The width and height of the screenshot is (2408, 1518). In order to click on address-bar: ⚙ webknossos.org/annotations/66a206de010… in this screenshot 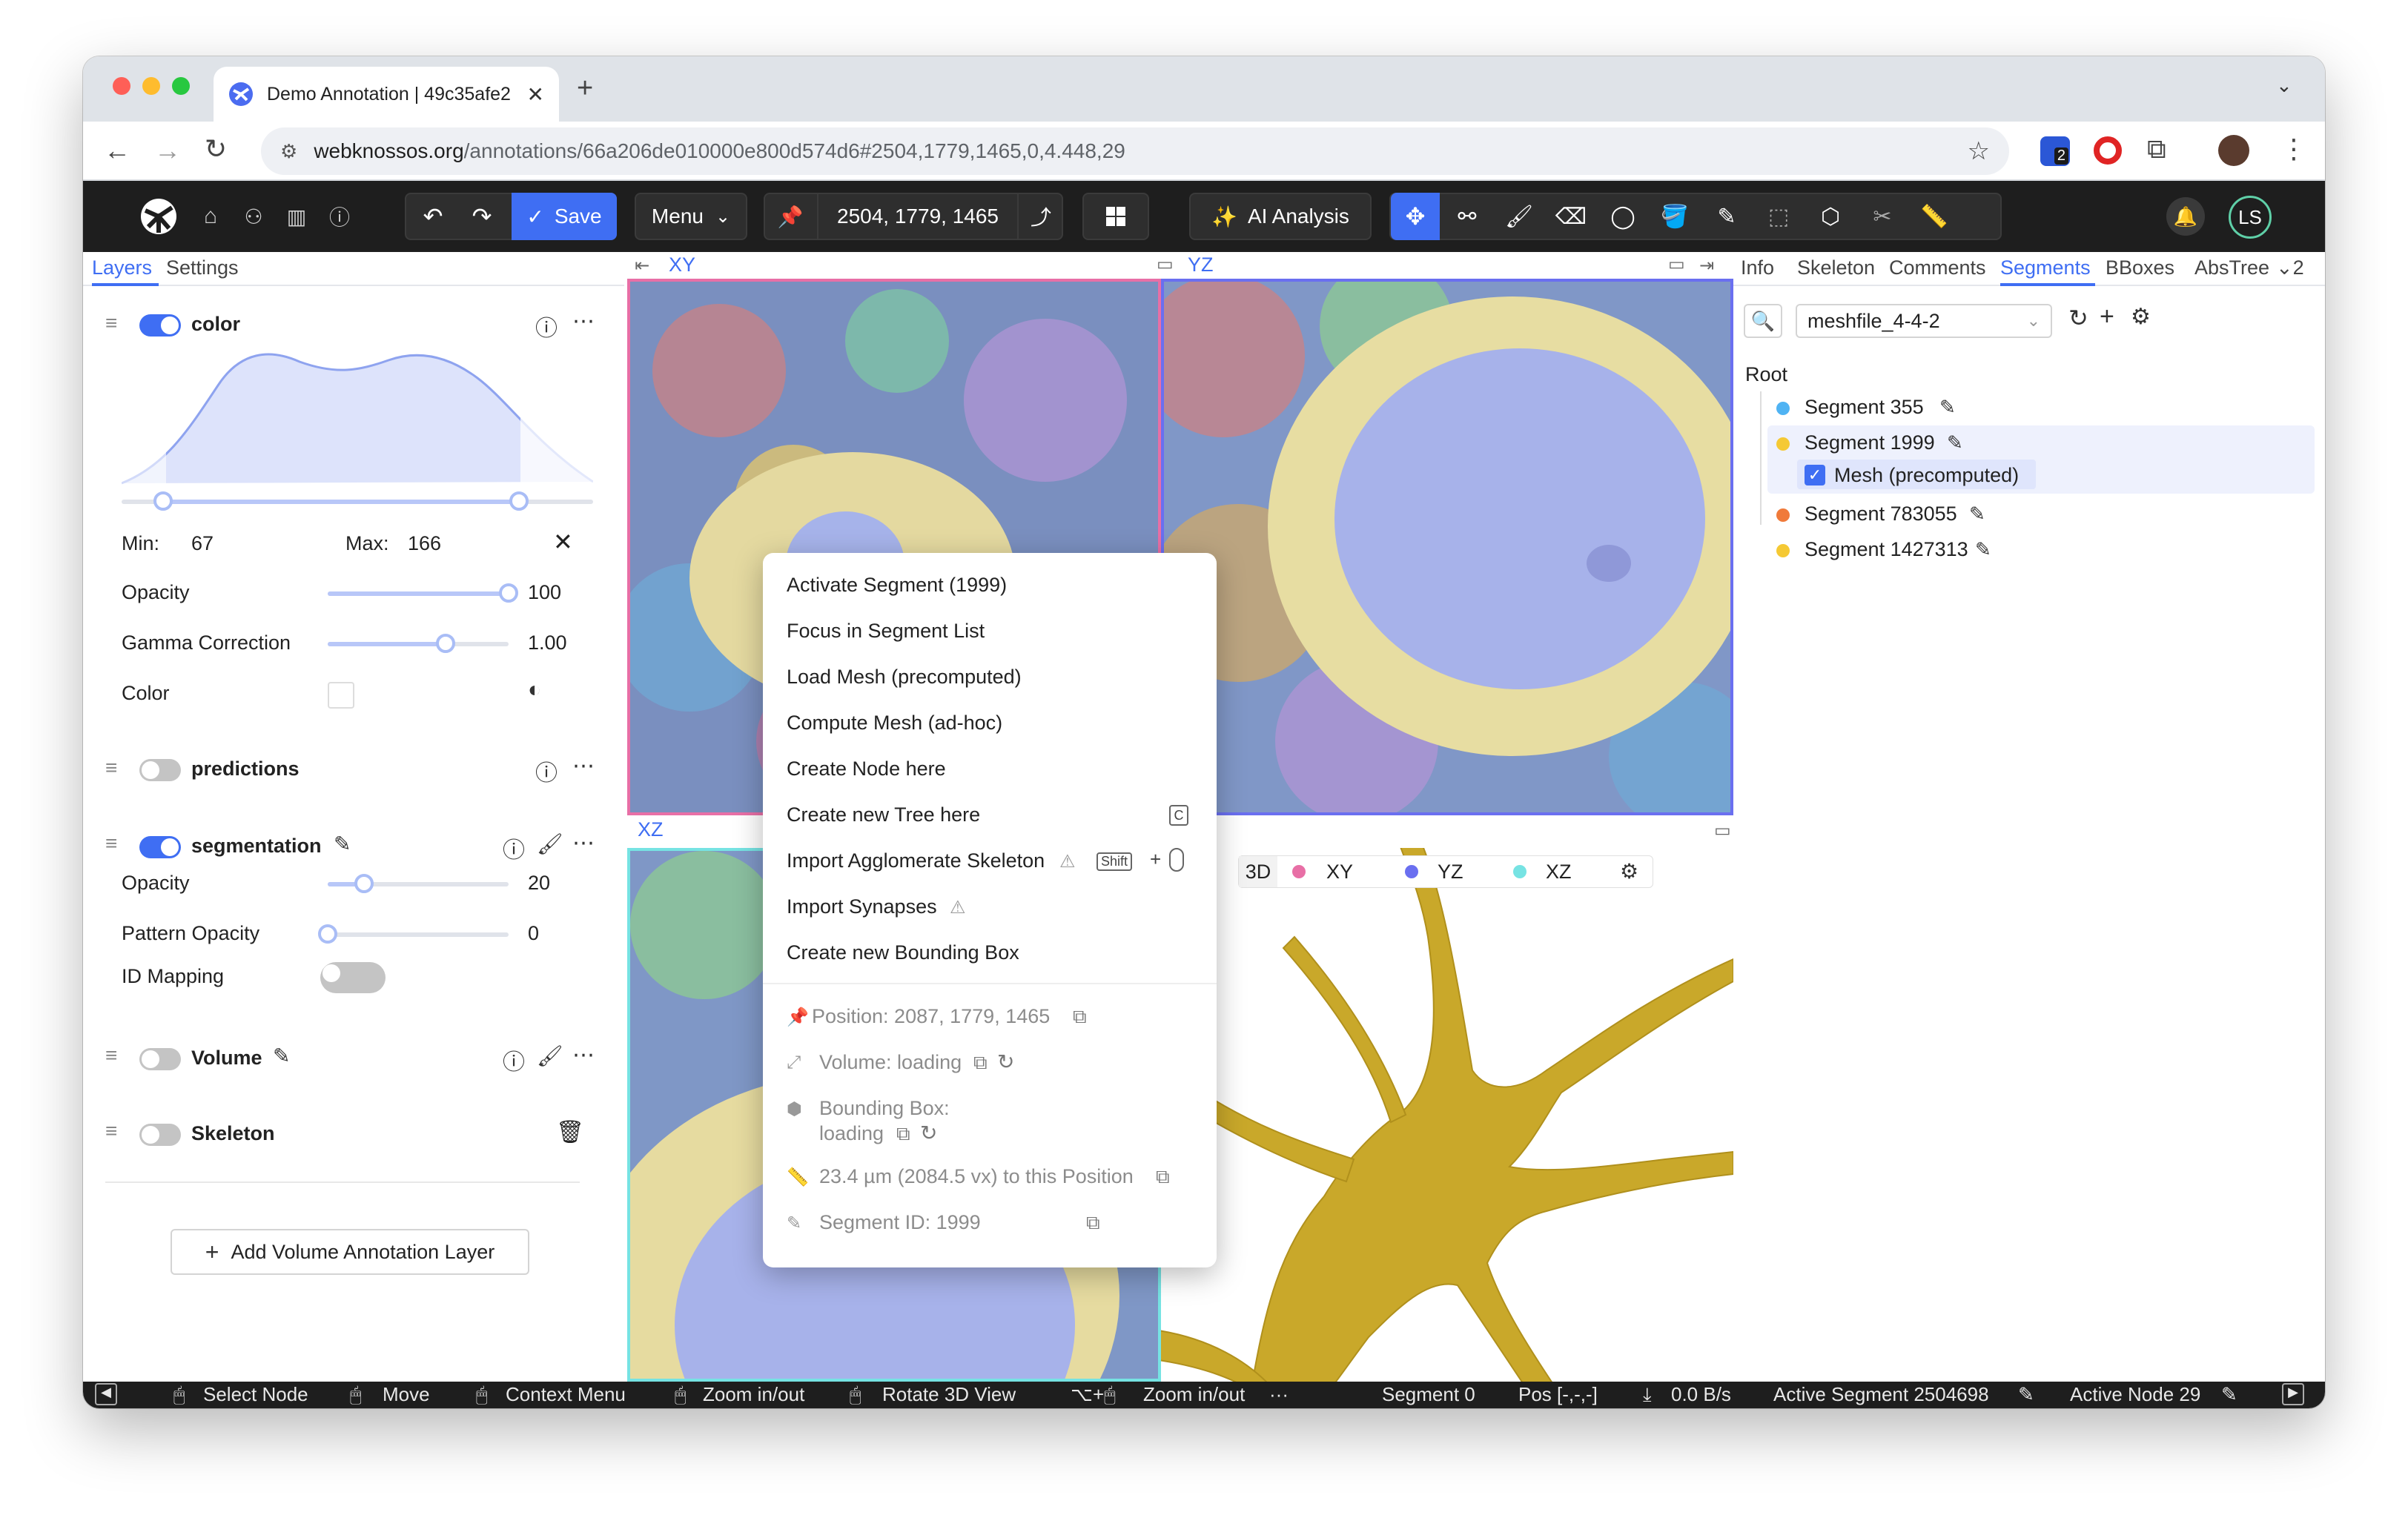, I will do `click(1135, 151)`.